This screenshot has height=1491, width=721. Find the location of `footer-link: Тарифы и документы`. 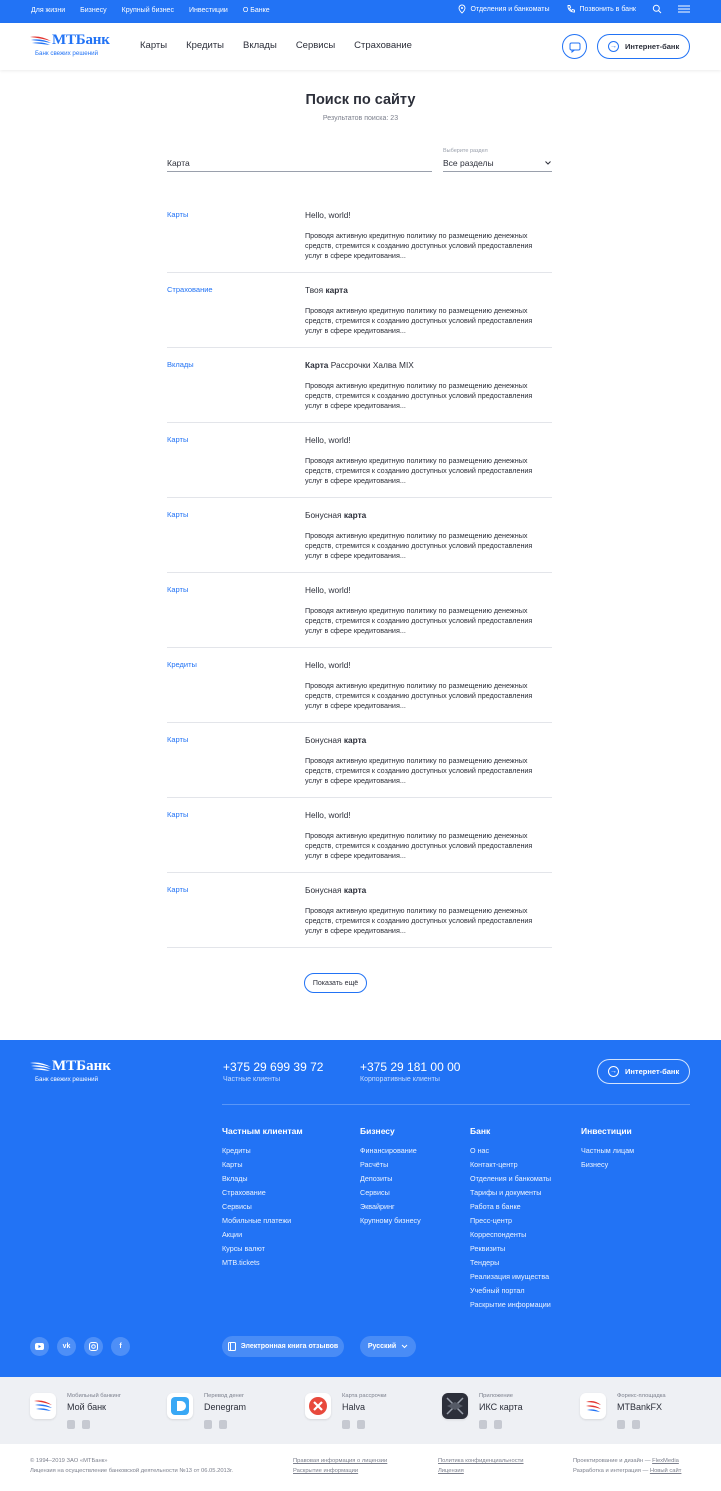

footer-link: Тарифы и документы is located at coordinates (510, 1193).